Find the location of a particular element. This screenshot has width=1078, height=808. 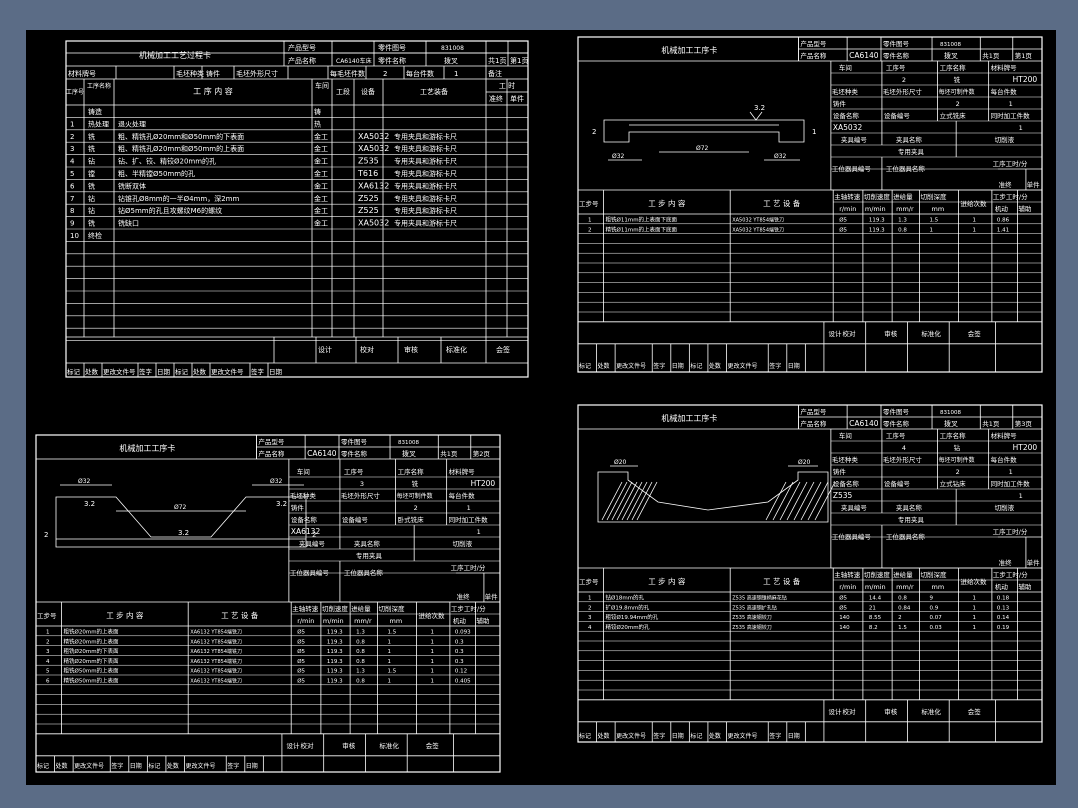

step-time: 0.12 is located at coordinates (461, 672).